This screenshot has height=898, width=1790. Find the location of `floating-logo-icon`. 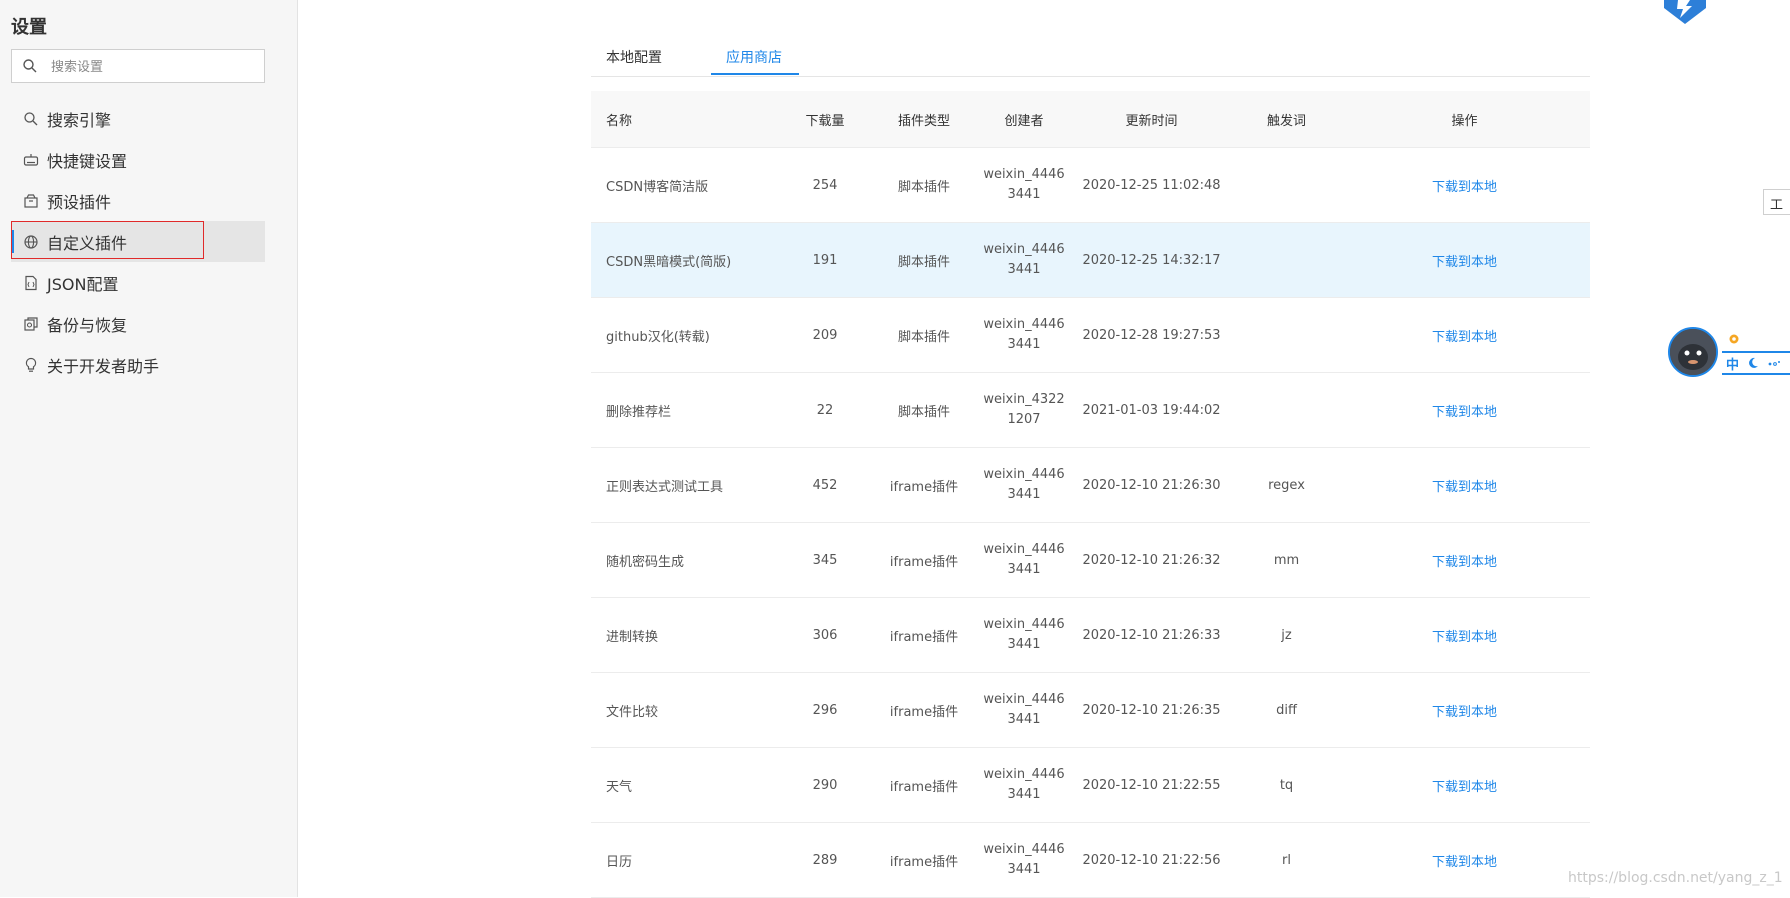

floating-logo-icon is located at coordinates (1685, 13).